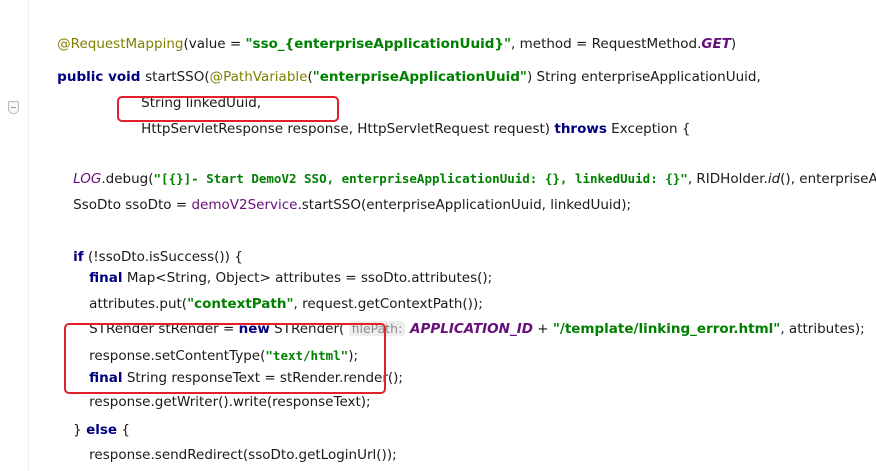  What do you see at coordinates (774, 179) in the screenshot?
I see `method-token: id` at bounding box center [774, 179].